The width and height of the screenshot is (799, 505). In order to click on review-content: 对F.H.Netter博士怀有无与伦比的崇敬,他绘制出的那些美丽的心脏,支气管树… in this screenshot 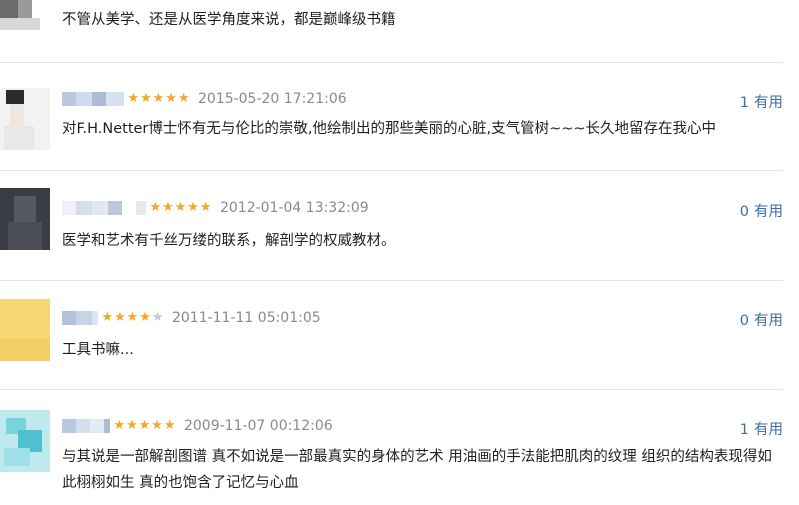, I will do `click(389, 129)`.